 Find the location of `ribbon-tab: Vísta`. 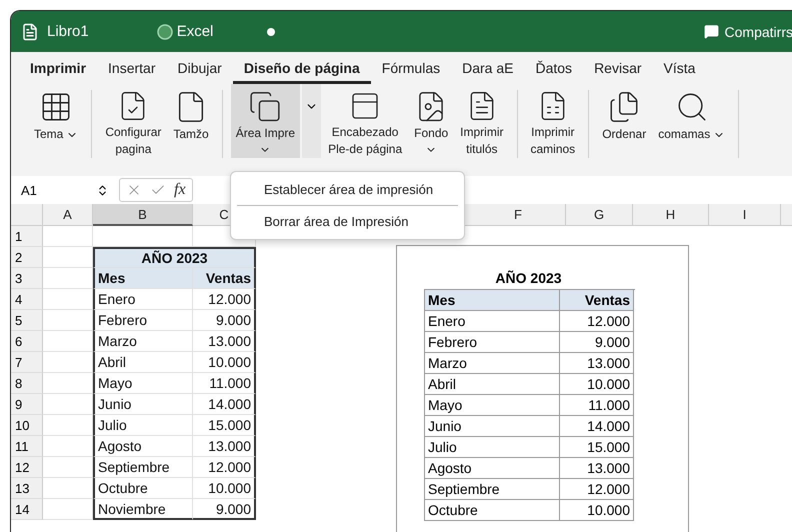

ribbon-tab: Vísta is located at coordinates (679, 69).